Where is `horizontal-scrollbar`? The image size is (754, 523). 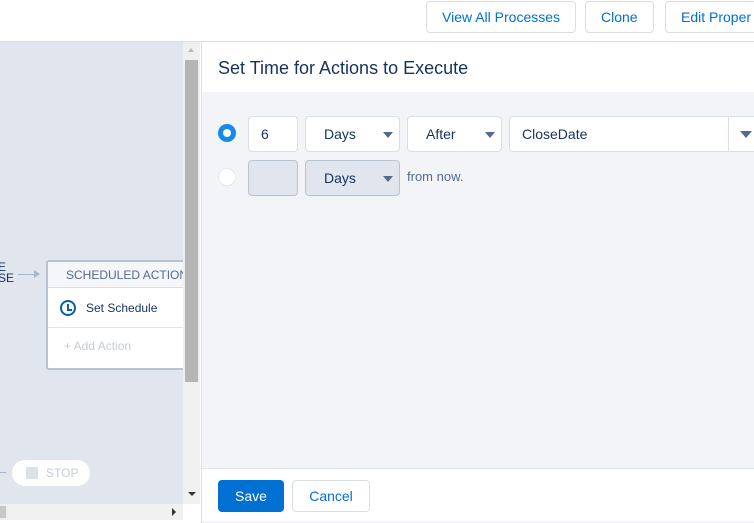 horizontal-scrollbar is located at coordinates (91, 512).